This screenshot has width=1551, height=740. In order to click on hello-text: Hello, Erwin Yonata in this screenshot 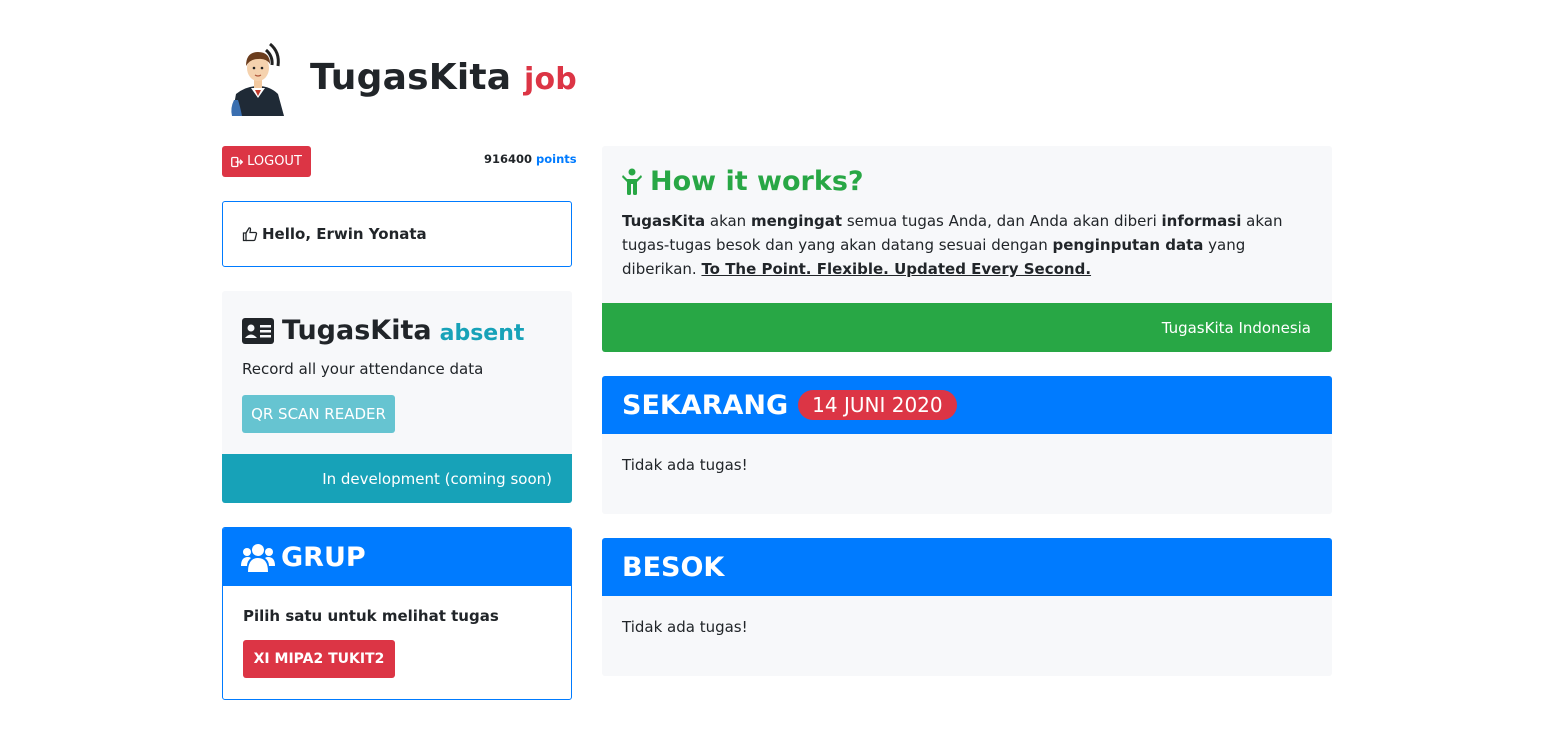, I will do `click(344, 234)`.